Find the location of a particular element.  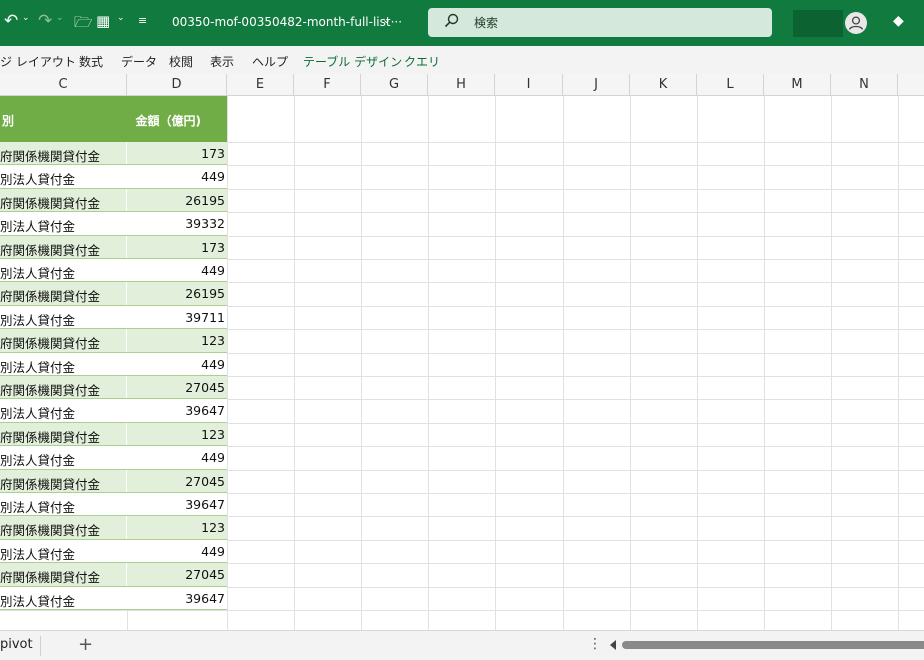

column-header-e: E is located at coordinates (260, 85).